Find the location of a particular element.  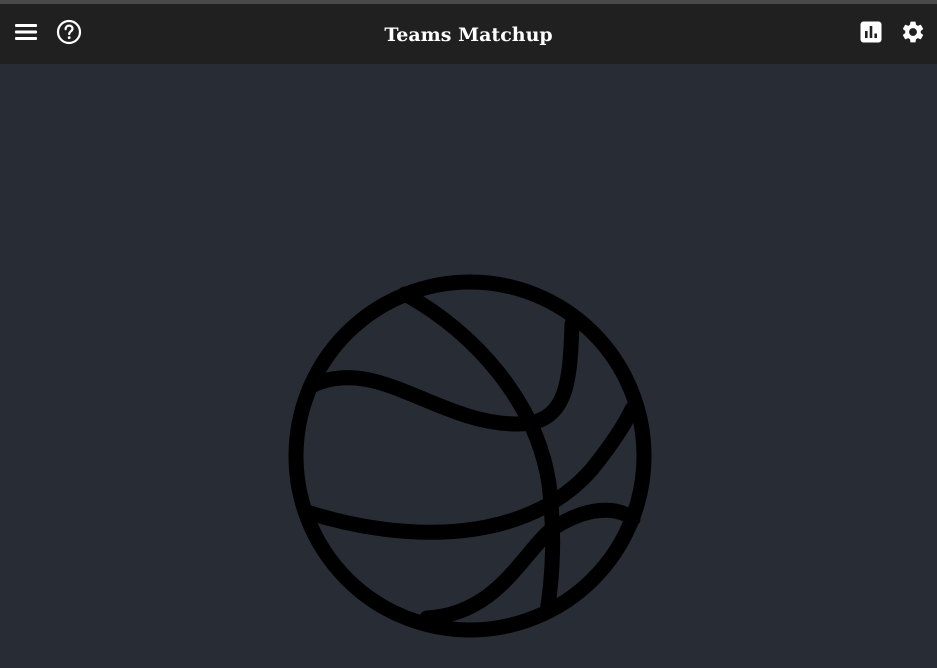

page-title: Teams Matchup is located at coordinates (468, 35).